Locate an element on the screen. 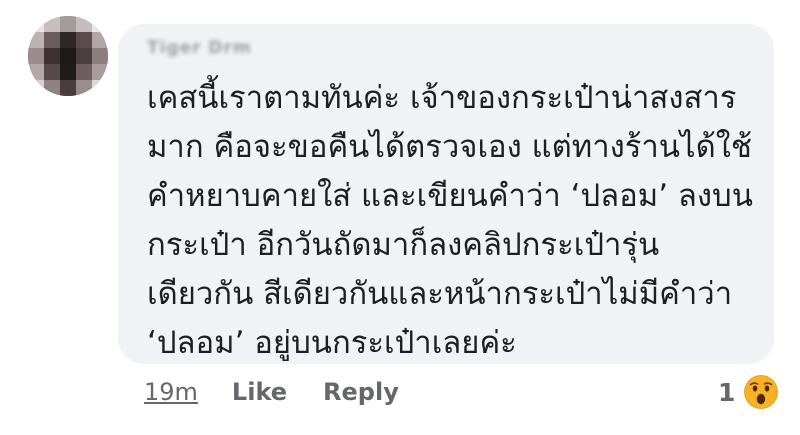  wow-emoji-icon is located at coordinates (761, 392).